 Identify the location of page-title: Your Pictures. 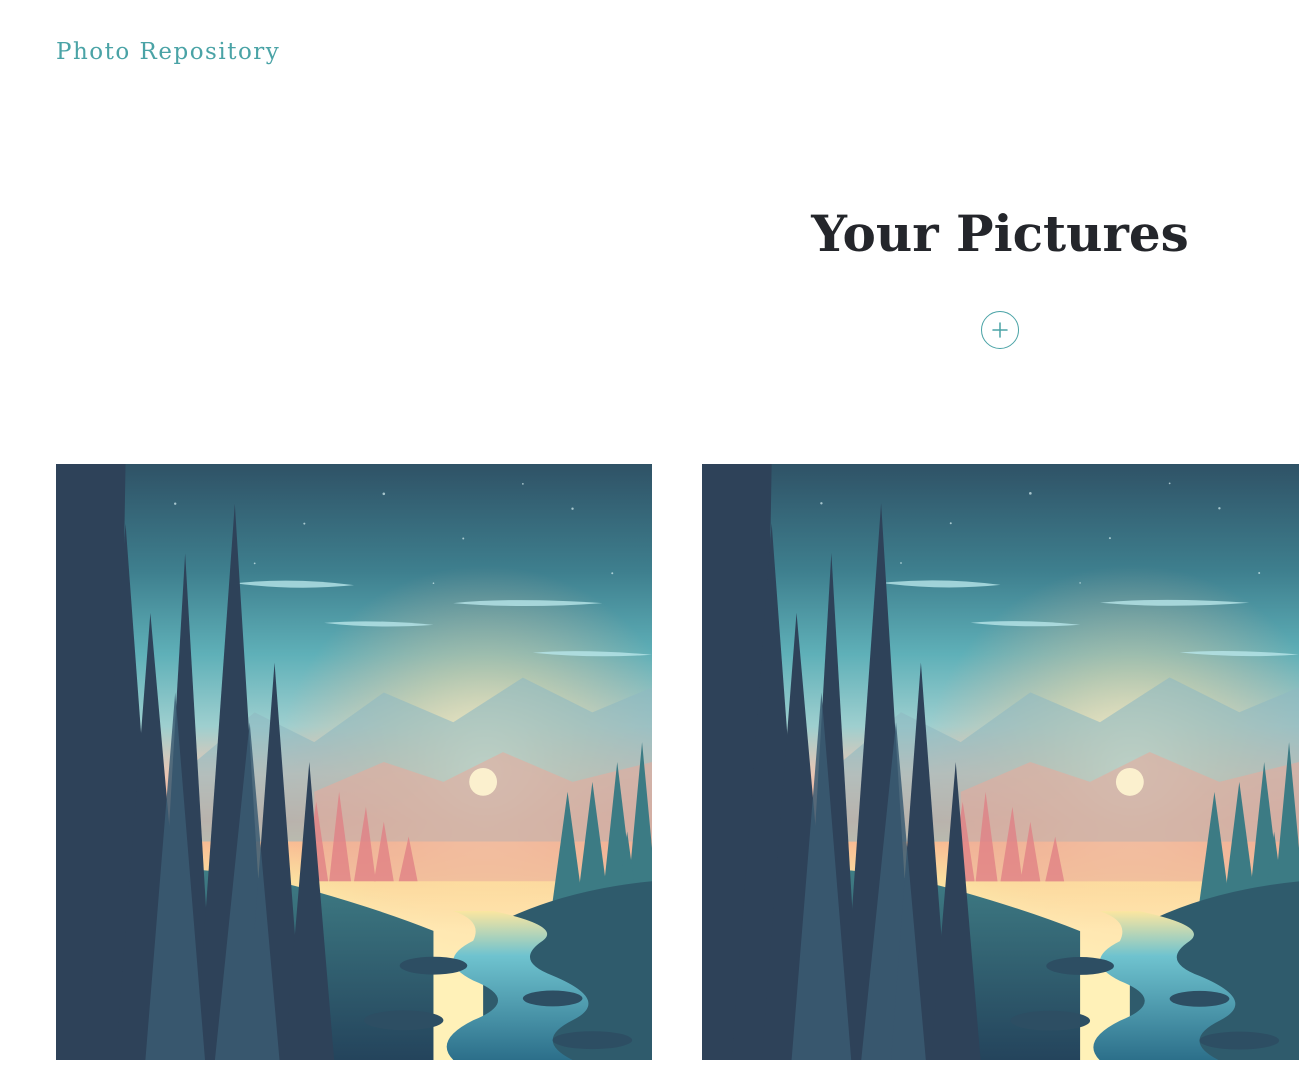
(1000, 233).